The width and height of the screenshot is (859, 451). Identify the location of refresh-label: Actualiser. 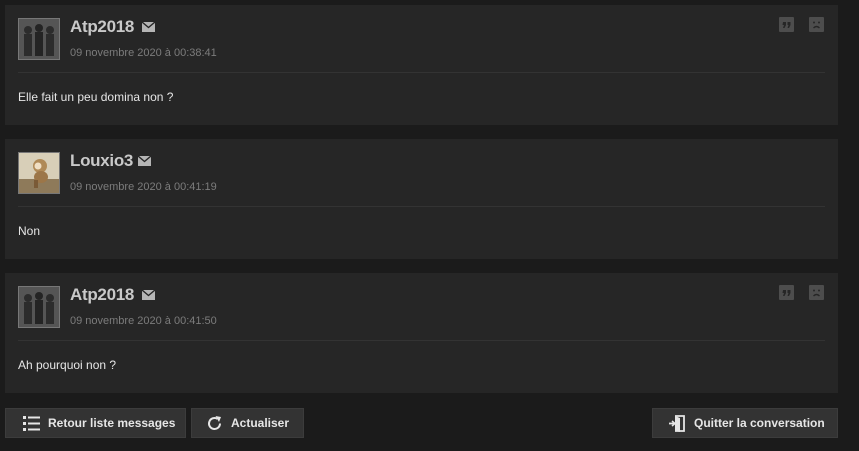
(260, 423).